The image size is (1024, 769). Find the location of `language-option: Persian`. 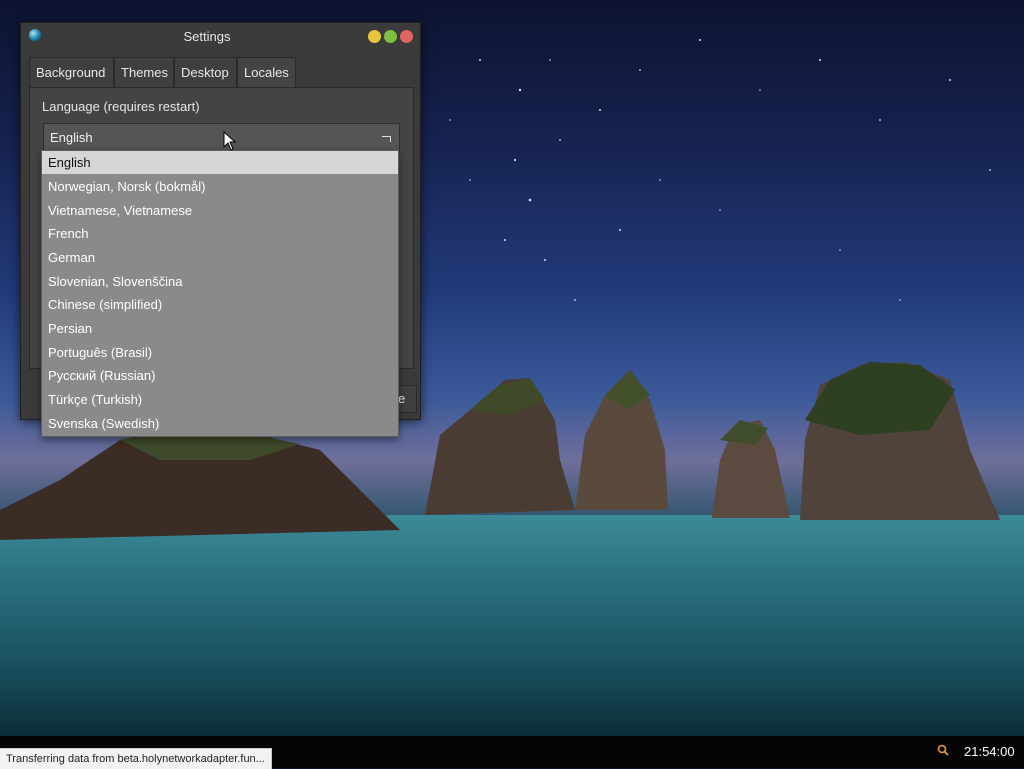

language-option: Persian is located at coordinates (220, 328).